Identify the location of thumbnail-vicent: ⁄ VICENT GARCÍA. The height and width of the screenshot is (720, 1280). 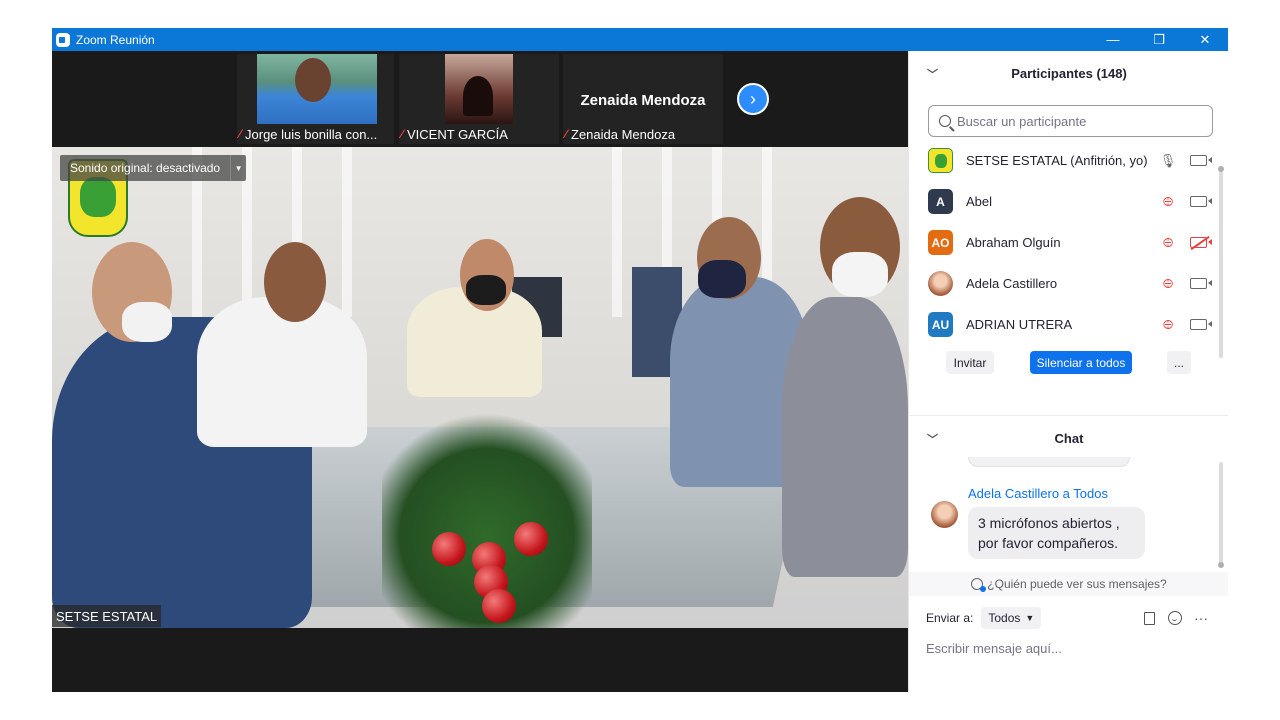
(479, 99).